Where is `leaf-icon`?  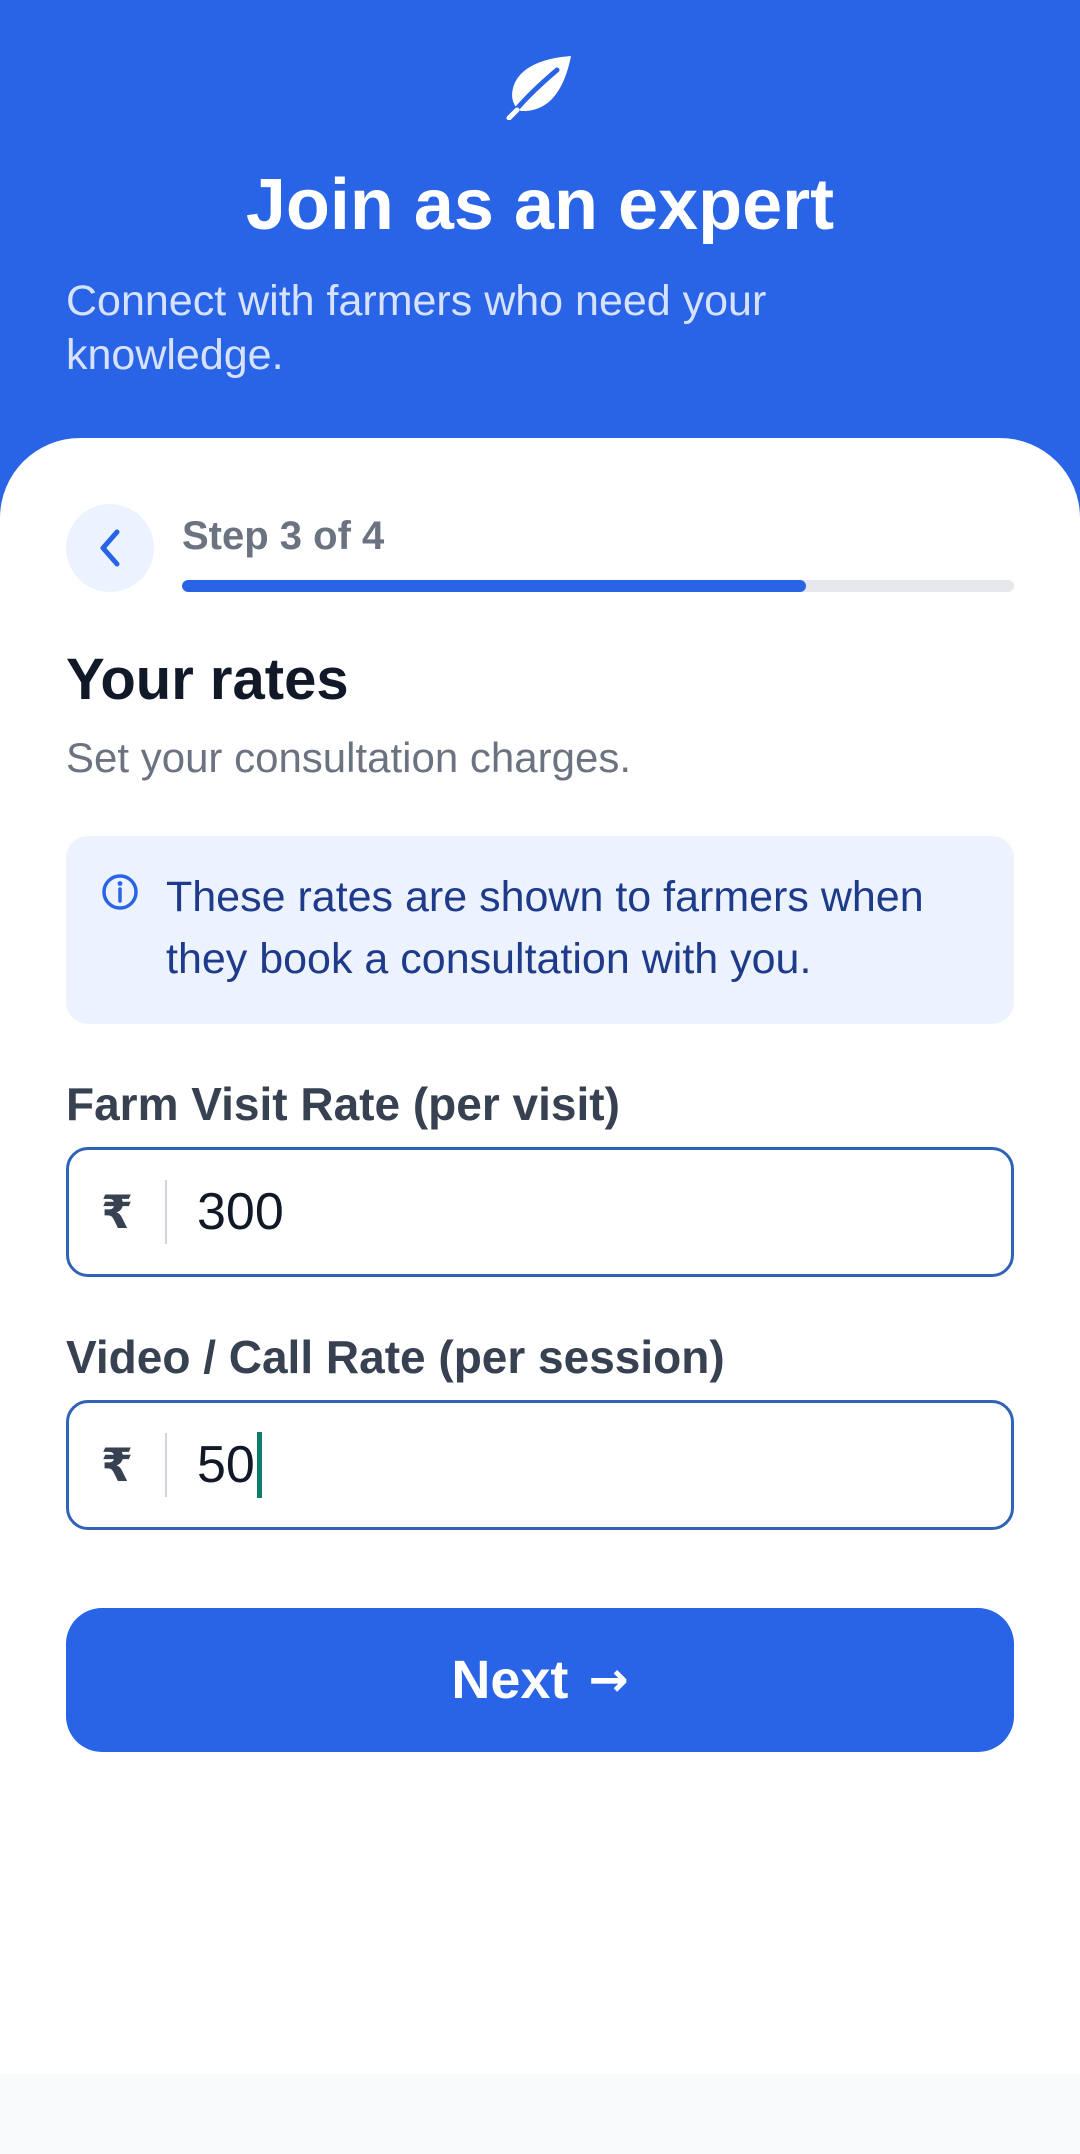 leaf-icon is located at coordinates (538, 88).